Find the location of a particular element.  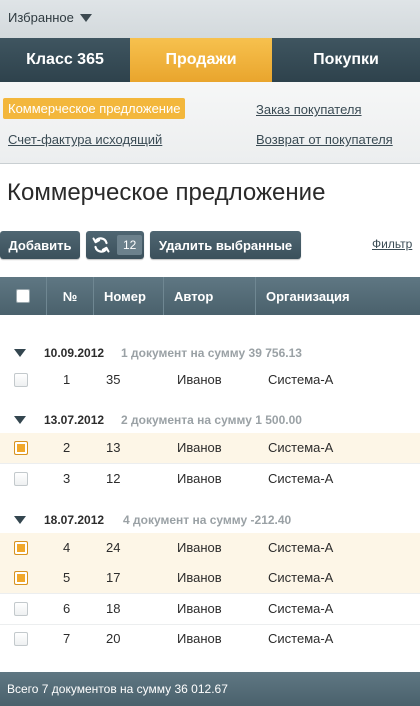

select-all-checkbox is located at coordinates (23, 296).